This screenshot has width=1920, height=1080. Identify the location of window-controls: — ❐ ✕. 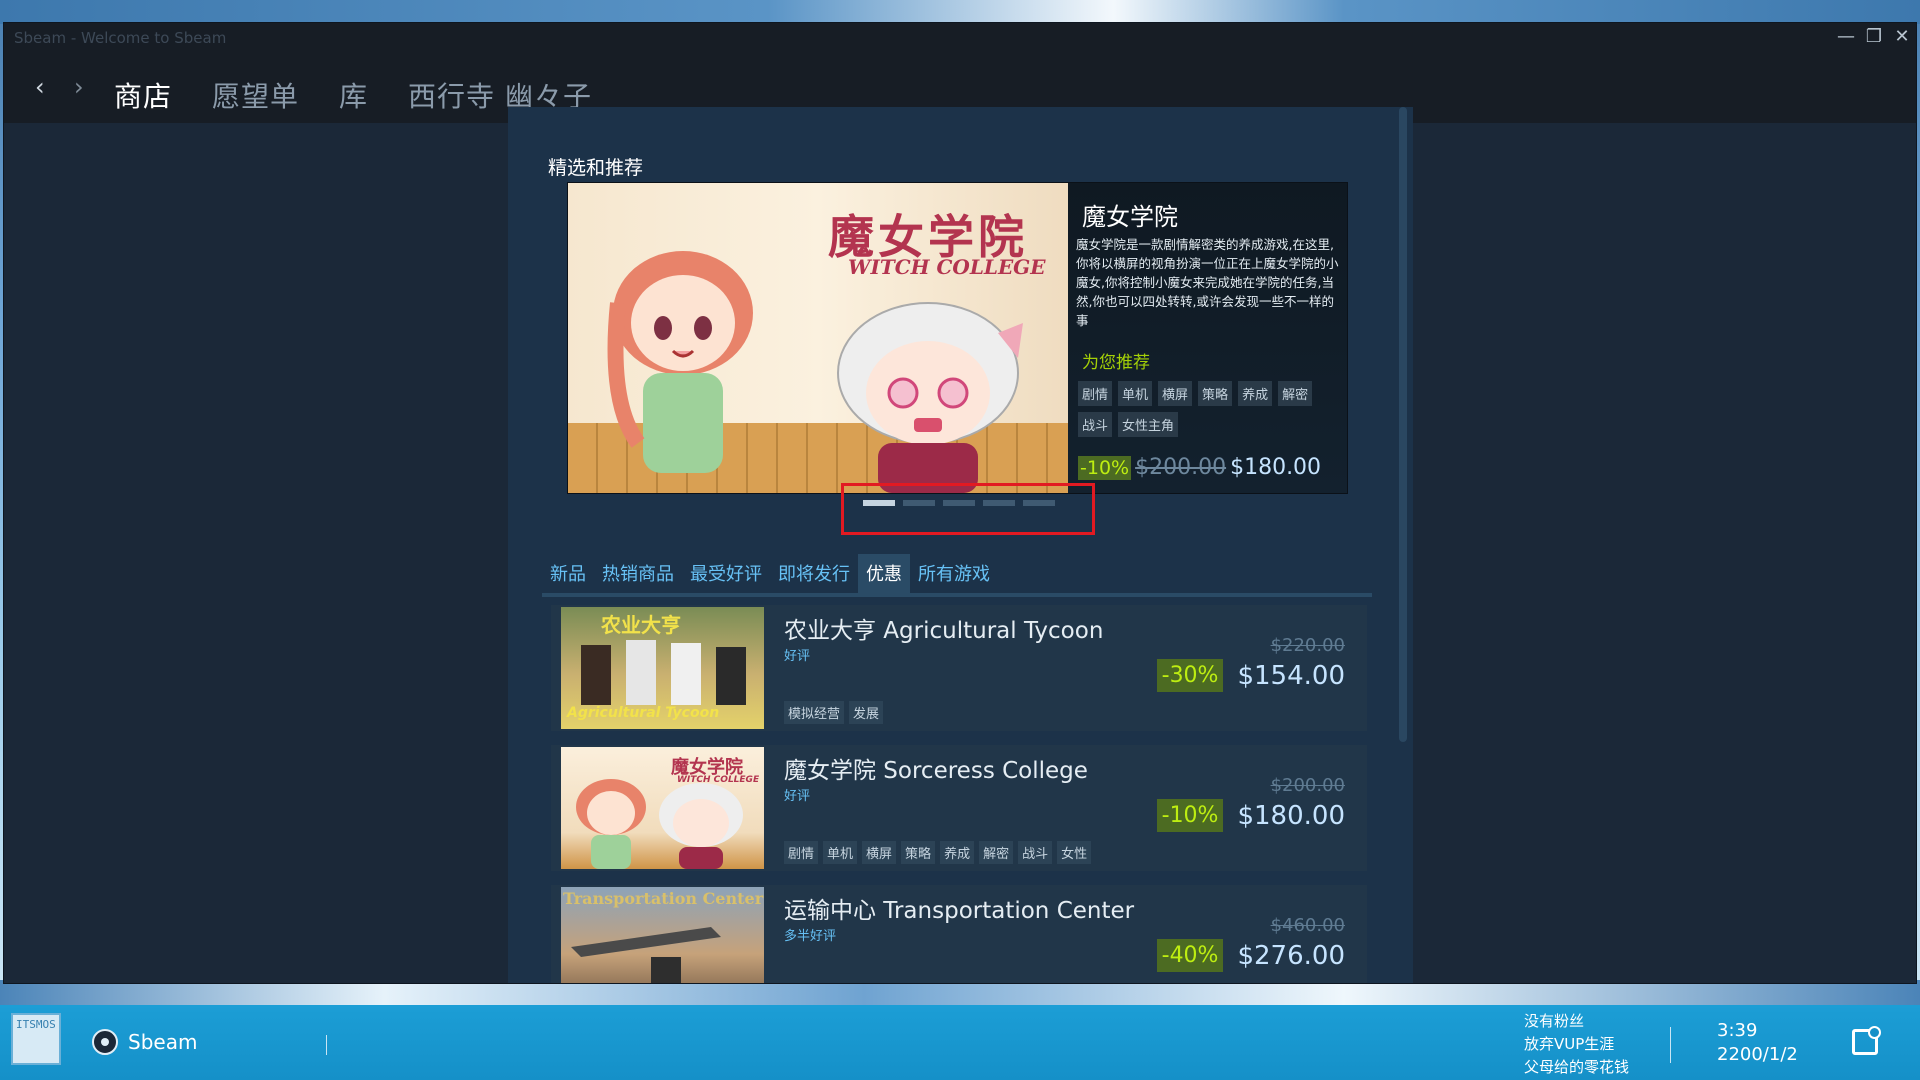
(1874, 37).